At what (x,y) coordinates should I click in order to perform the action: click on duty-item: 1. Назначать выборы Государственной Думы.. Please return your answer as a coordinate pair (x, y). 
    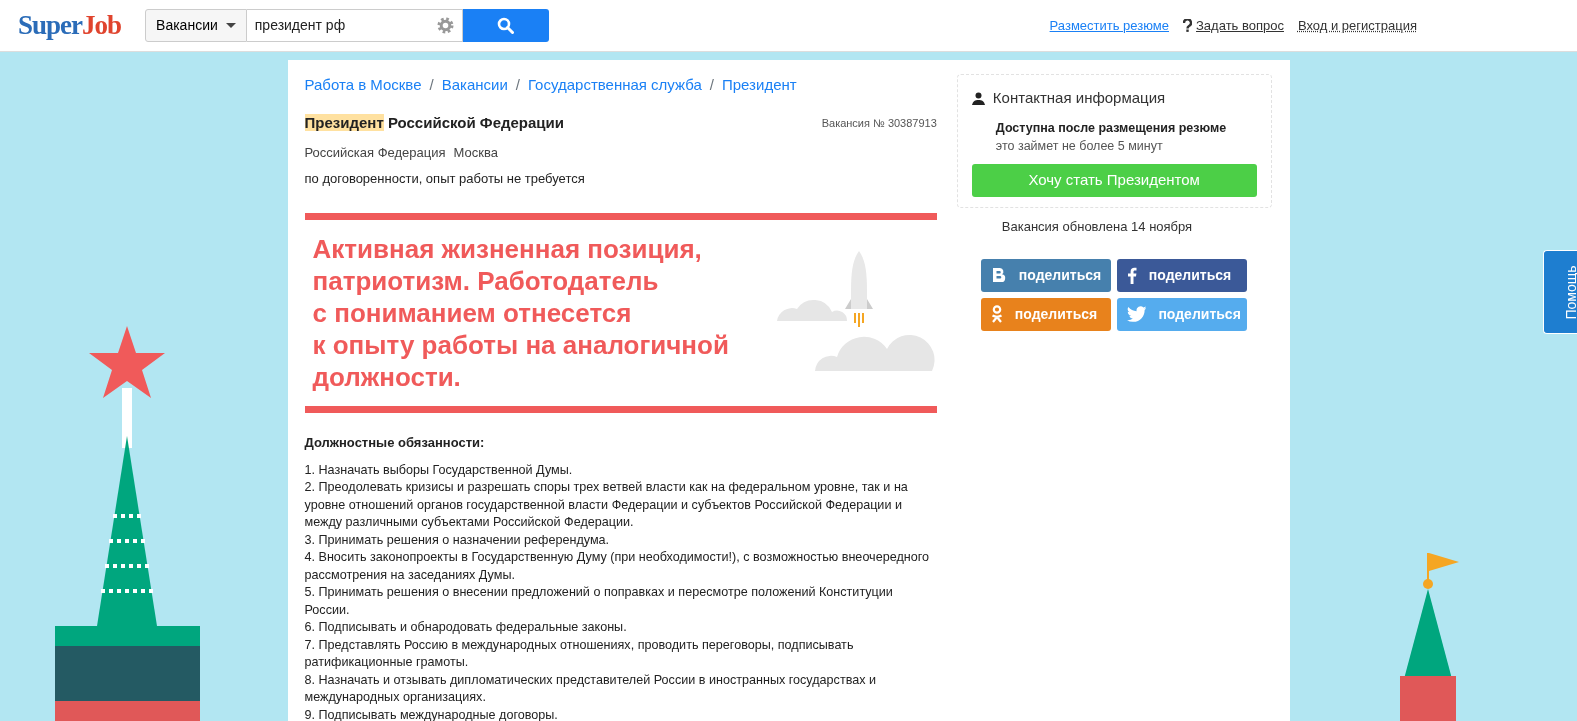
    Looking at the image, I should click on (439, 470).